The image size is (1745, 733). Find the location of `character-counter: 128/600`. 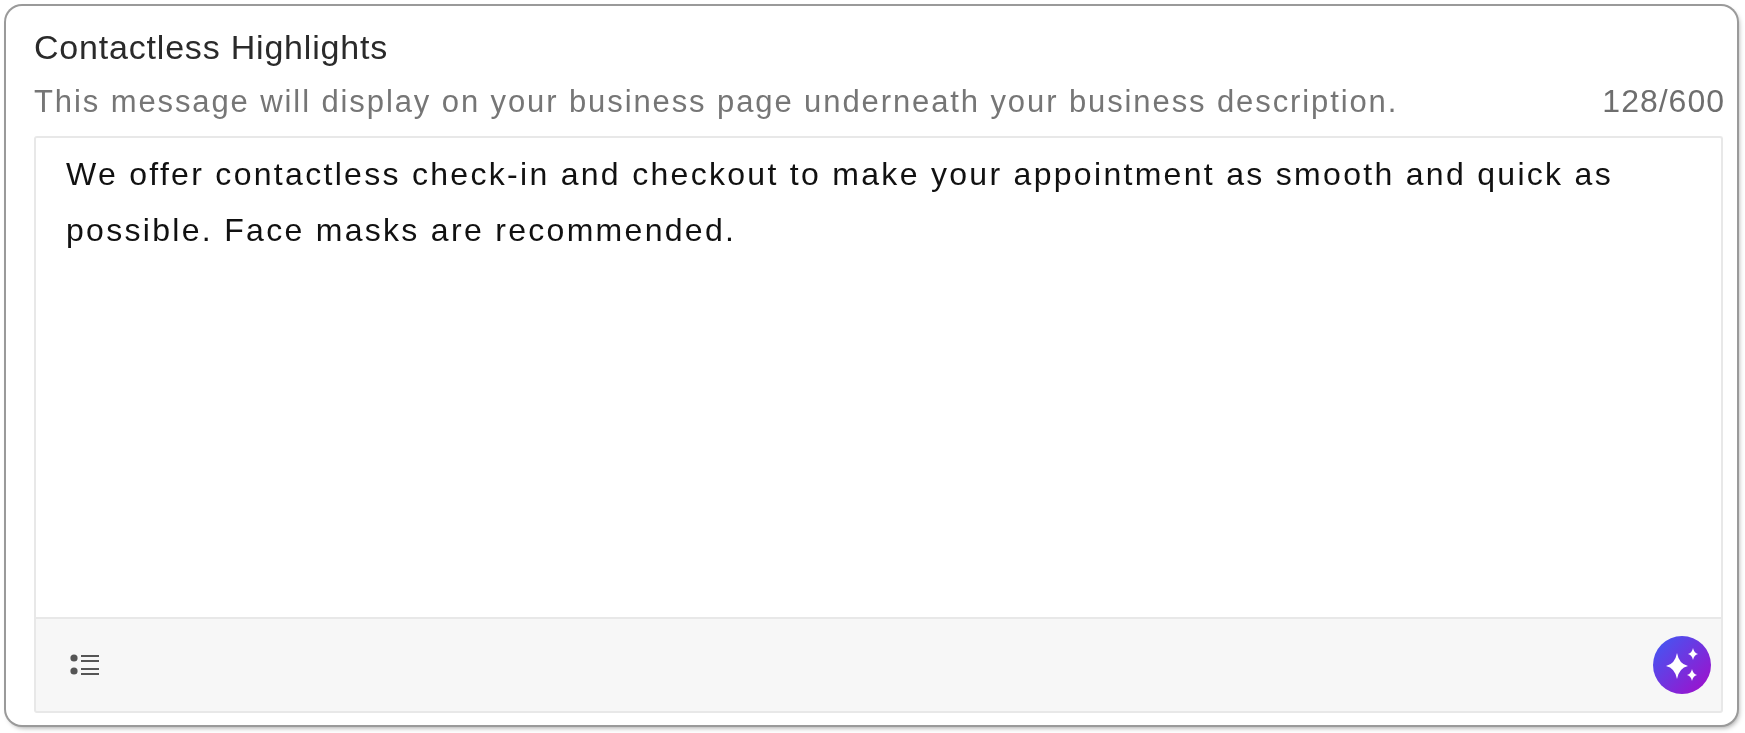

character-counter: 128/600 is located at coordinates (1663, 101).